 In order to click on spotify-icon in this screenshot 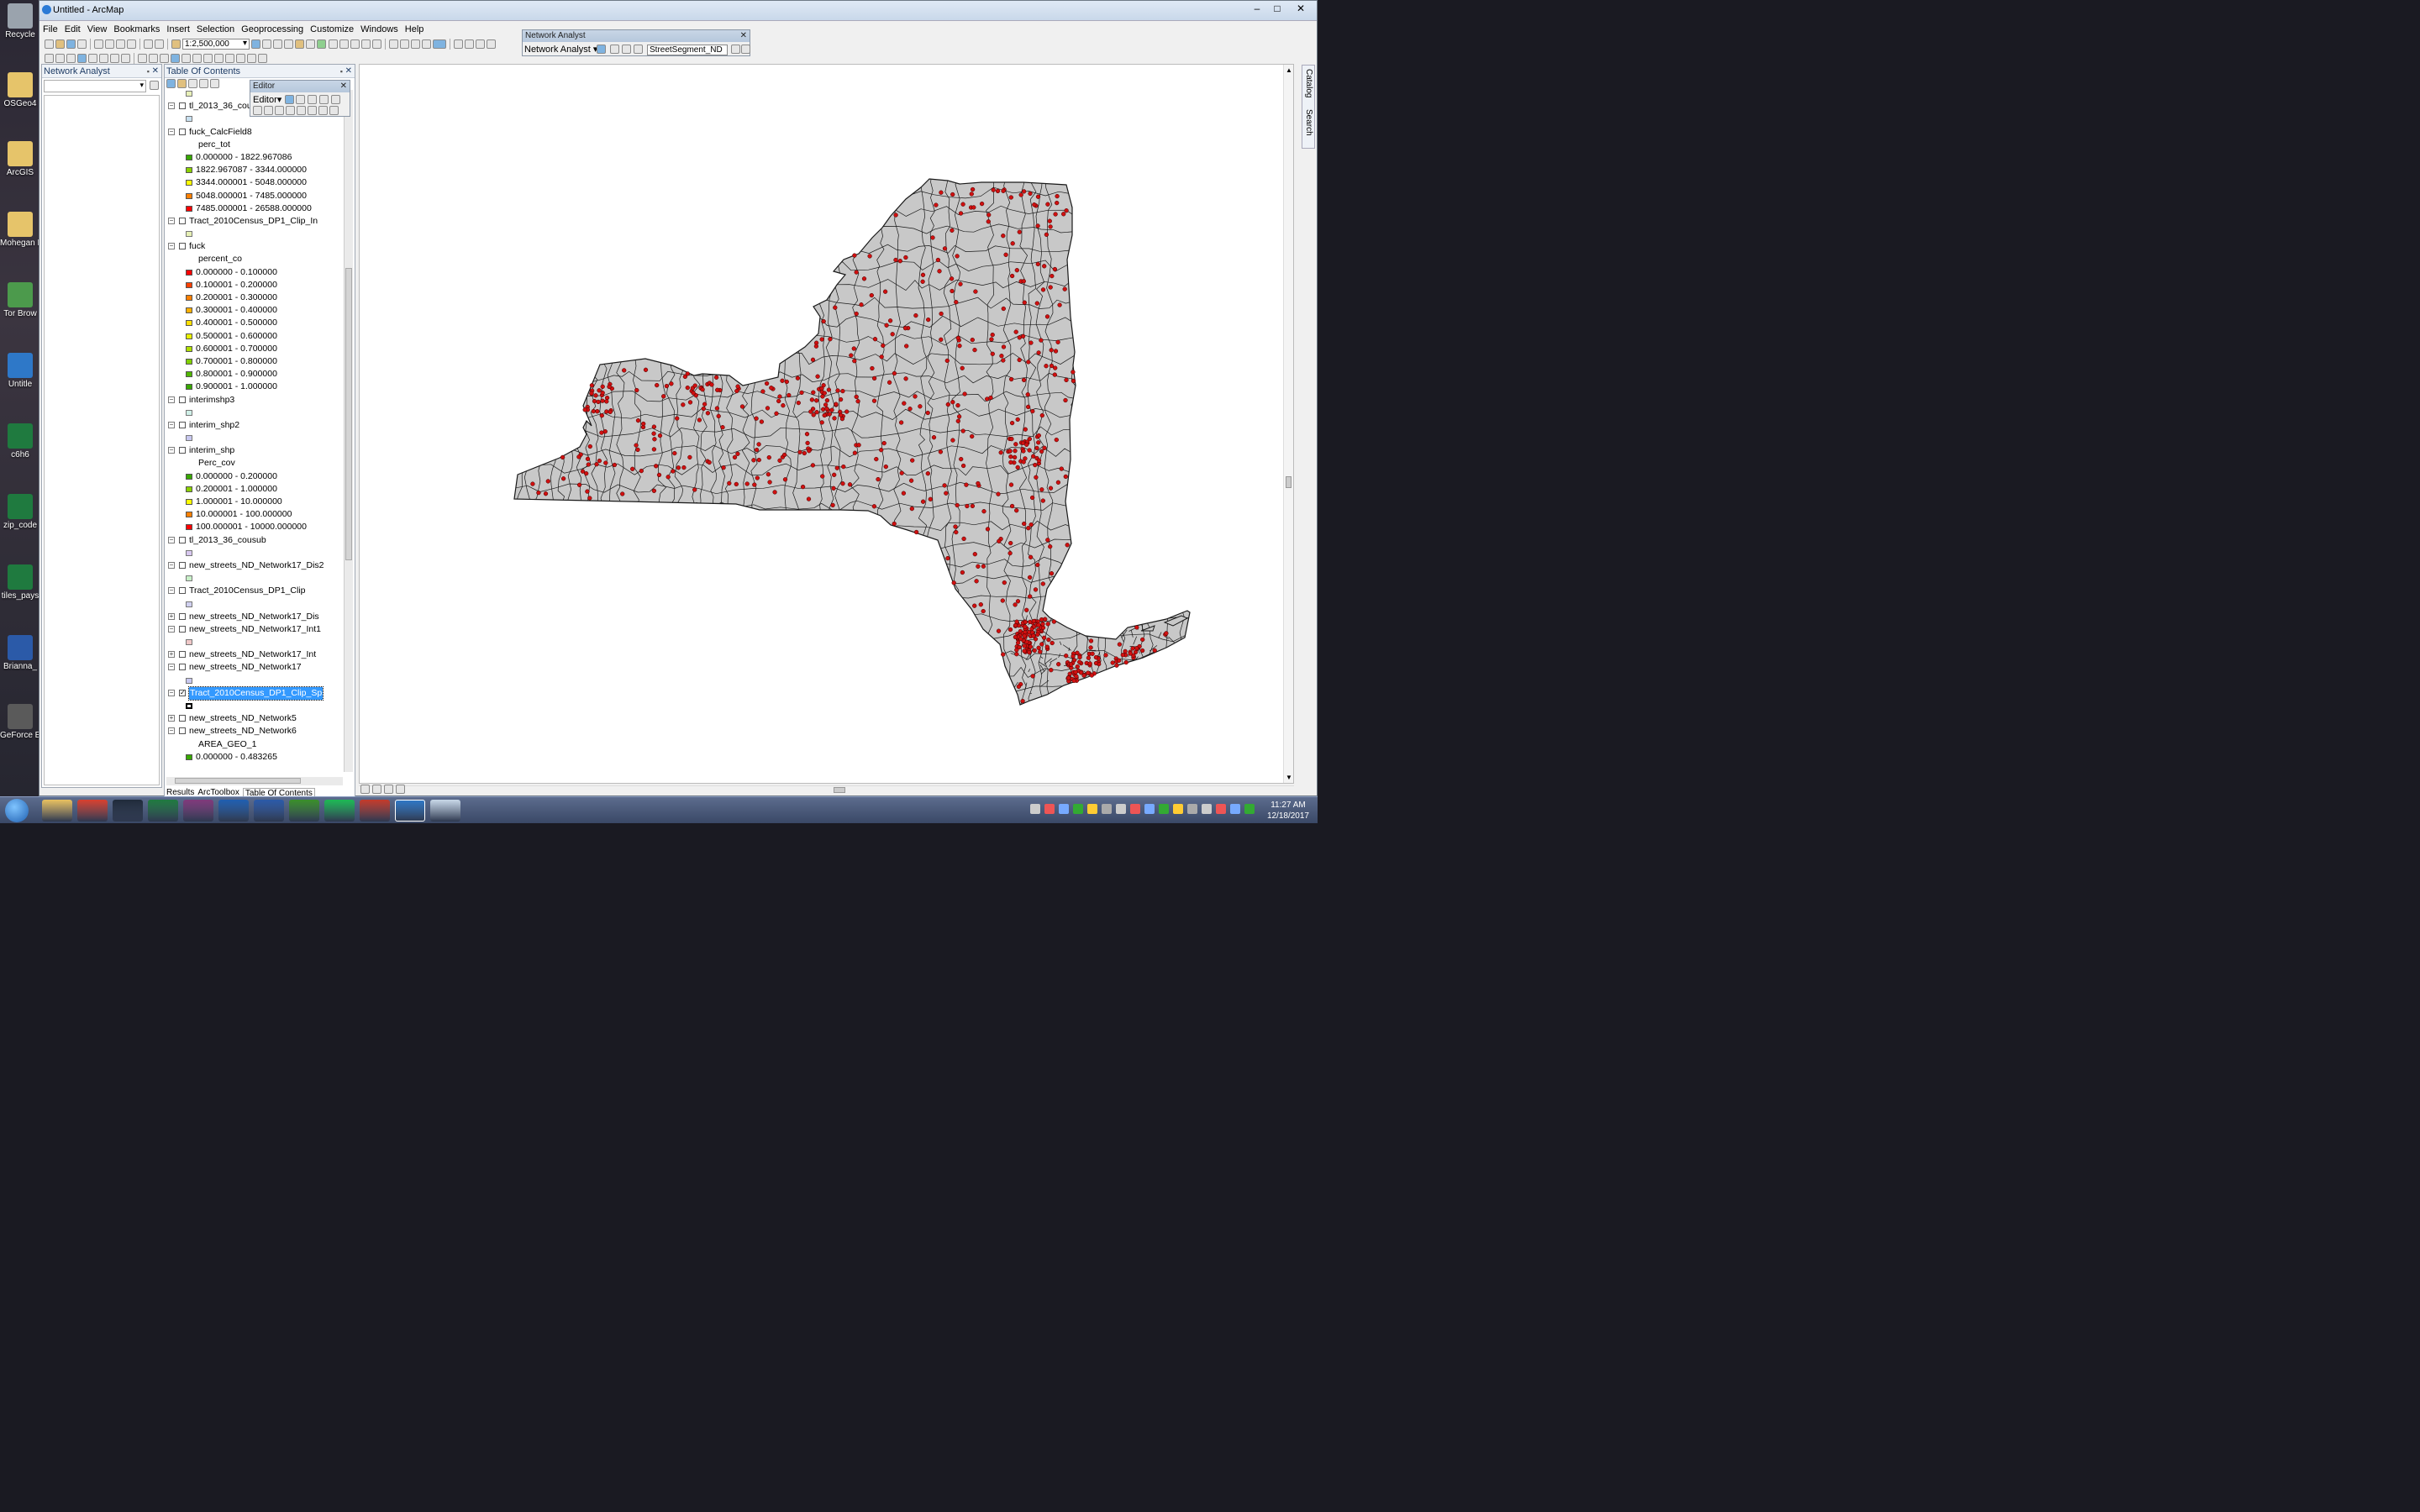, I will do `click(339, 811)`.